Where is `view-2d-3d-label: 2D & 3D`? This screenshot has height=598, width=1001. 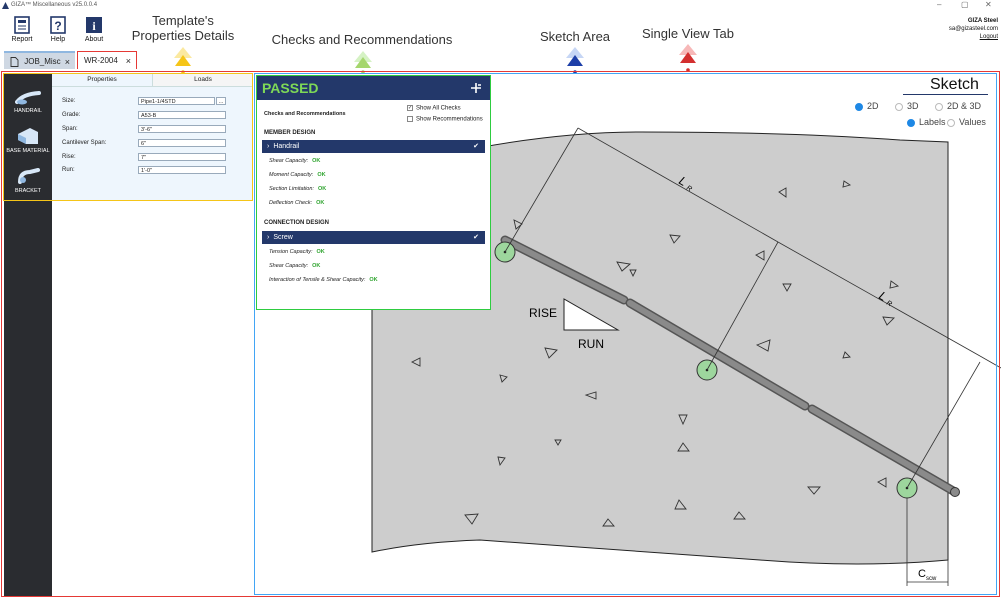 view-2d-3d-label: 2D & 3D is located at coordinates (964, 106).